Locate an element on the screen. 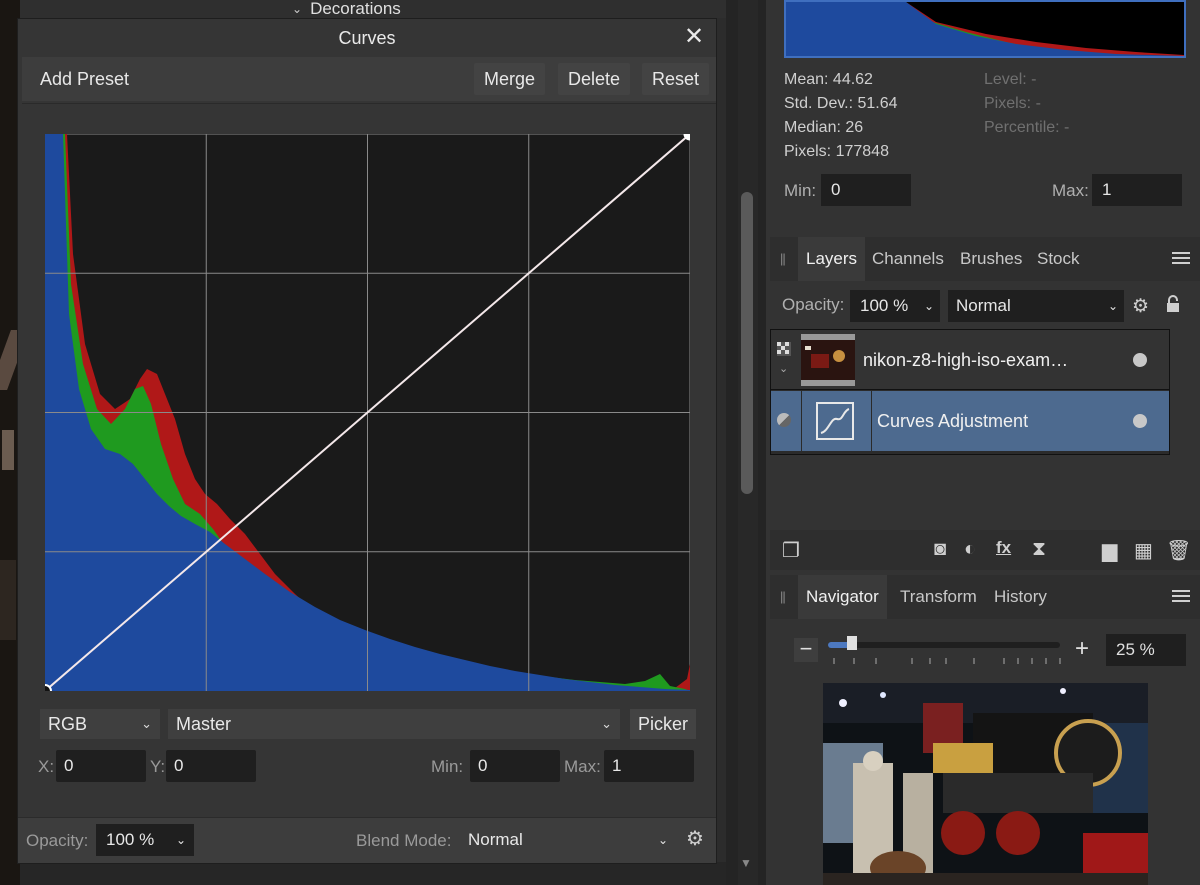  folder-icon: ▆ is located at coordinates (1109, 550).